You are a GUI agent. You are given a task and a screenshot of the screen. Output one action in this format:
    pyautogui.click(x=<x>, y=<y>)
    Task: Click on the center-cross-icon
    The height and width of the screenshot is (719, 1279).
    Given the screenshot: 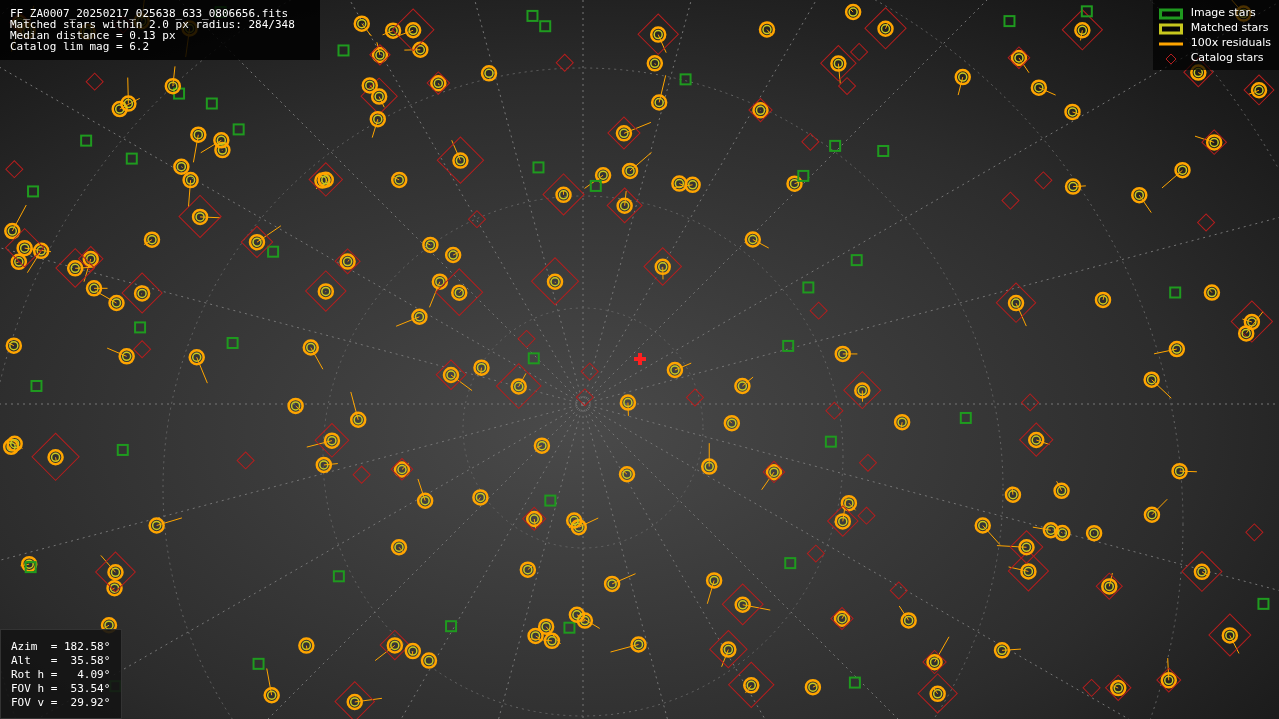 What is the action you would take?
    pyautogui.click(x=640, y=359)
    